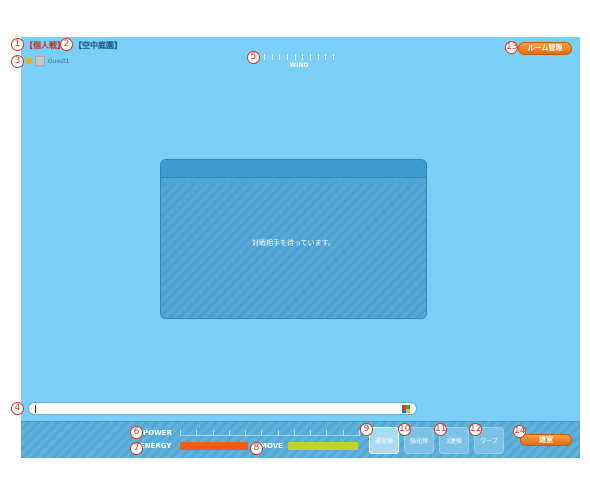 Image resolution: width=590 pixels, height=494 pixels. What do you see at coordinates (59, 61) in the screenshot?
I see `player-name: Guest1` at bounding box center [59, 61].